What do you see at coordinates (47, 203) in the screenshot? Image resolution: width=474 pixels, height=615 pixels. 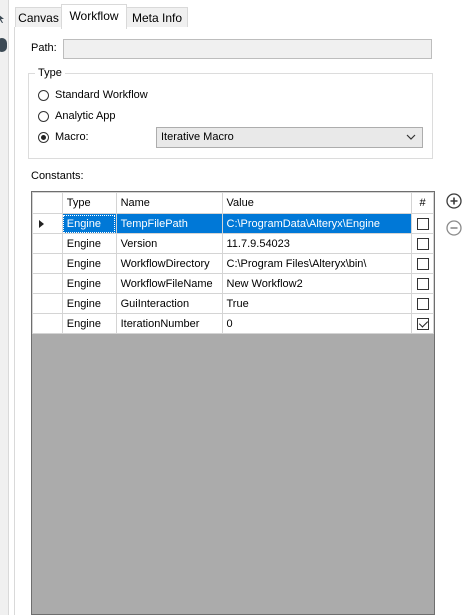 I see `row-header-corner` at bounding box center [47, 203].